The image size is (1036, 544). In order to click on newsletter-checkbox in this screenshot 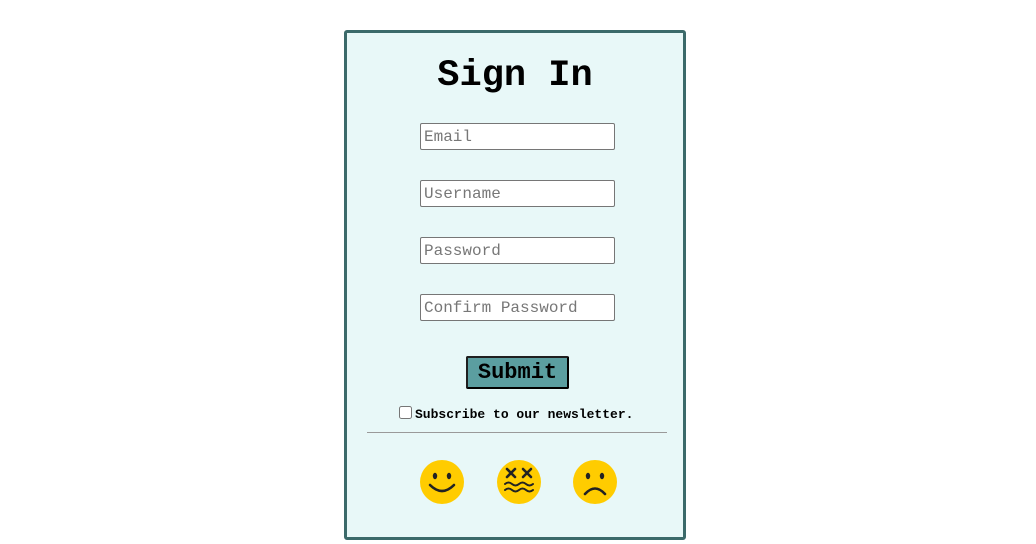, I will do `click(405, 412)`.